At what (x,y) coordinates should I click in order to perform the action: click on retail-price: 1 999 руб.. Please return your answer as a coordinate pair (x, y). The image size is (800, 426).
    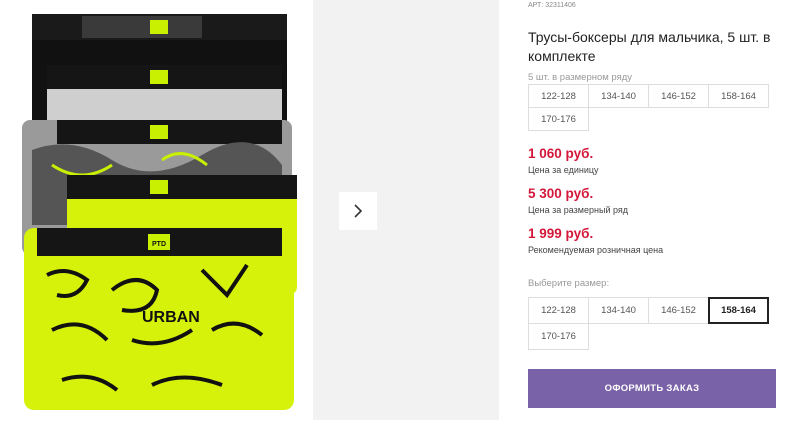
    Looking at the image, I should click on (561, 233).